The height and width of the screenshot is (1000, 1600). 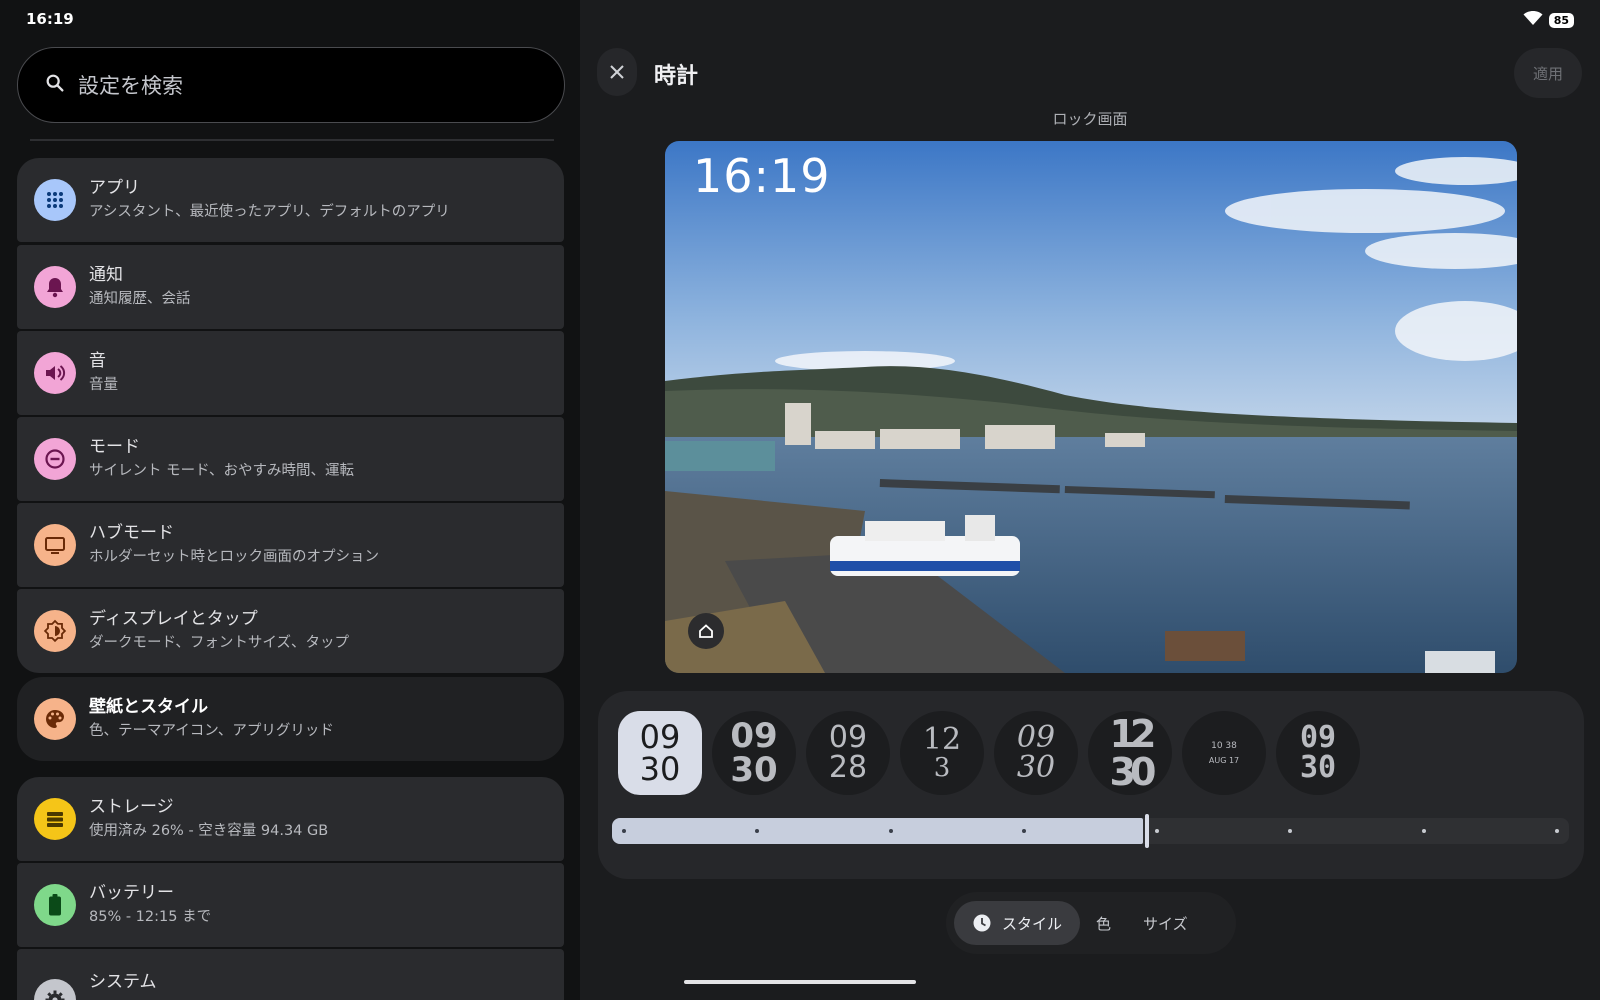 What do you see at coordinates (55, 719) in the screenshot?
I see `palette-icon` at bounding box center [55, 719].